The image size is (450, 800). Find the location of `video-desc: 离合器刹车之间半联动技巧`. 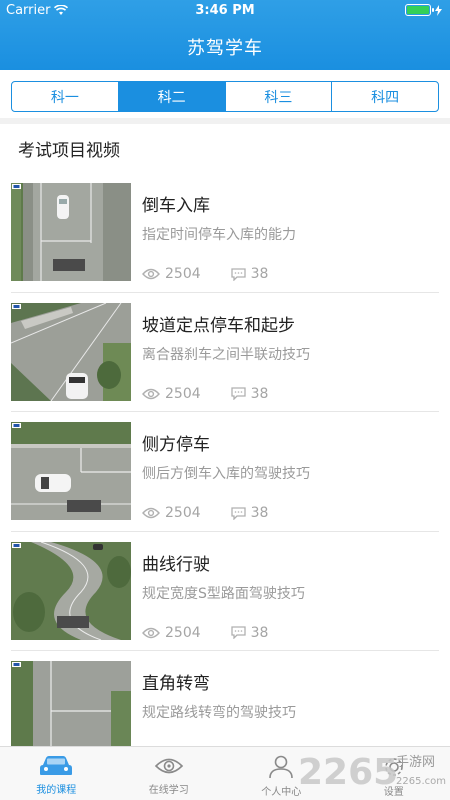

video-desc: 离合器刹车之间半联动技巧 is located at coordinates (226, 354).